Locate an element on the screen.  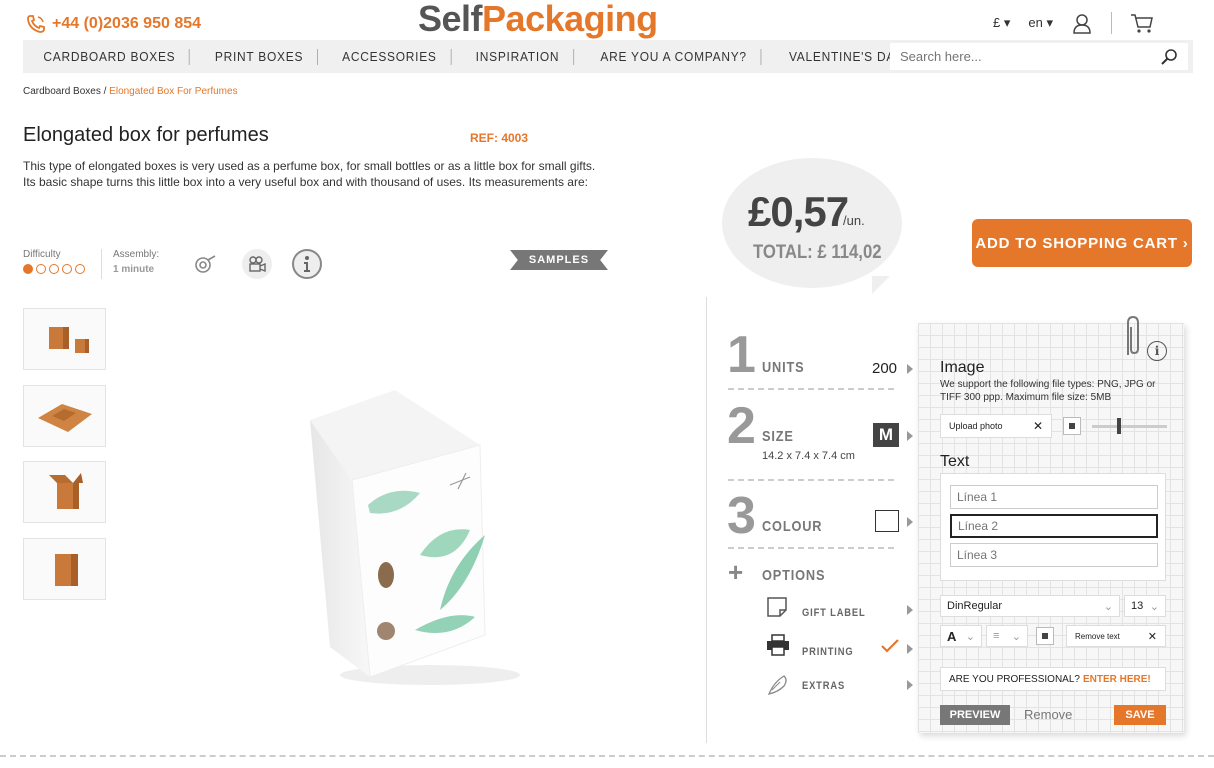
text-align-select: ≡ ⌄ is located at coordinates (1007, 636).